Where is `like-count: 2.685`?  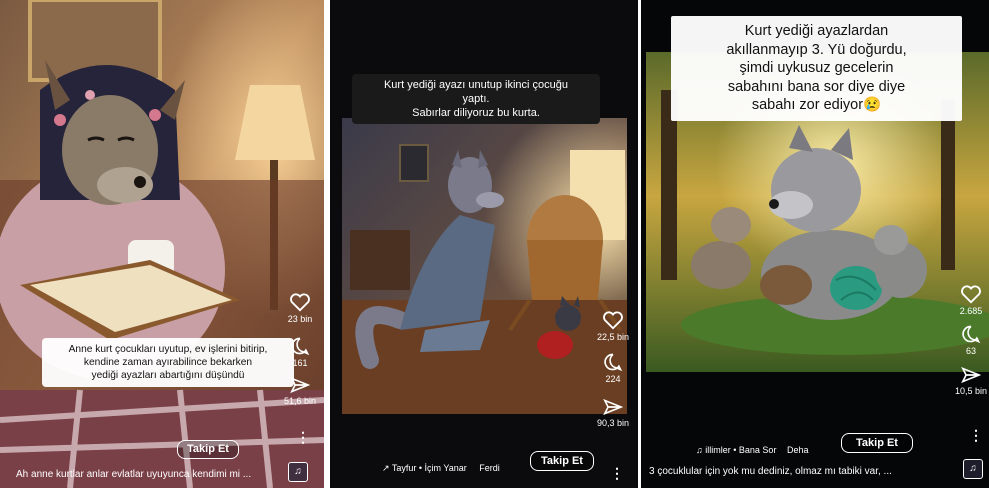
like-count: 2.685 is located at coordinates (971, 311).